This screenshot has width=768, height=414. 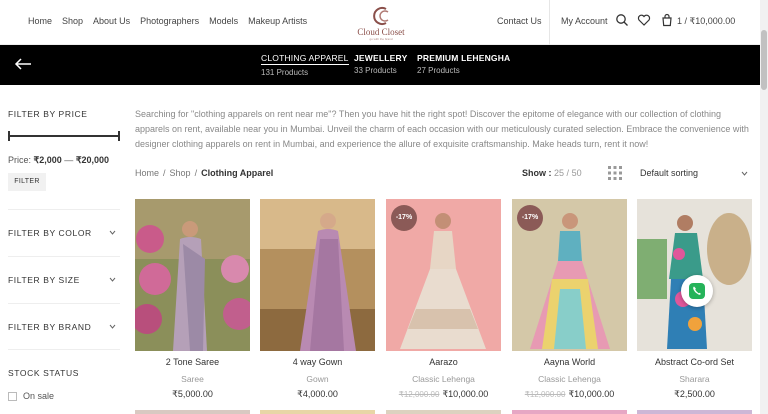 What do you see at coordinates (9, 136) in the screenshot?
I see `price-slider-min-handle` at bounding box center [9, 136].